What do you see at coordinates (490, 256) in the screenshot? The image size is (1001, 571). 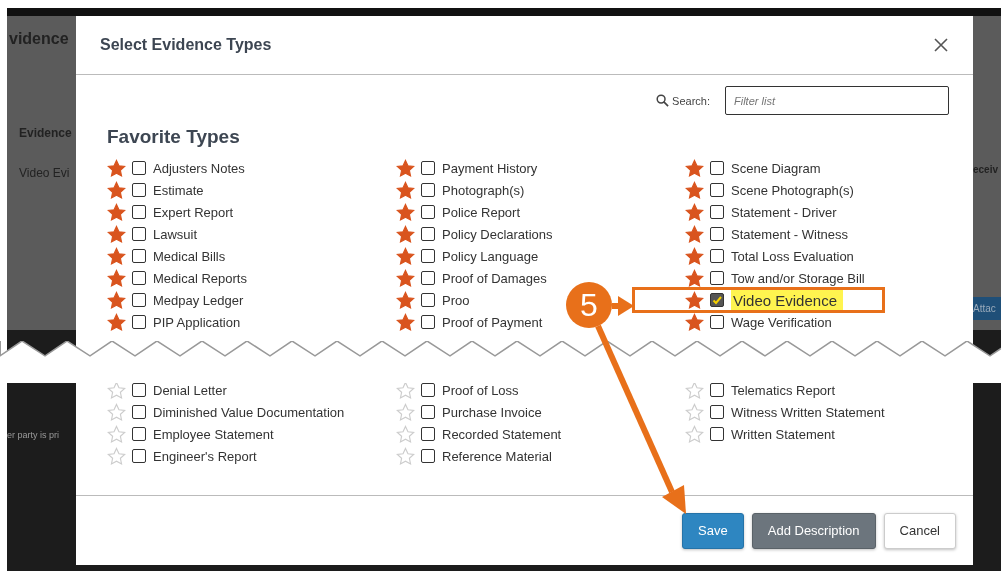 I see `item-label: Policy Language` at bounding box center [490, 256].